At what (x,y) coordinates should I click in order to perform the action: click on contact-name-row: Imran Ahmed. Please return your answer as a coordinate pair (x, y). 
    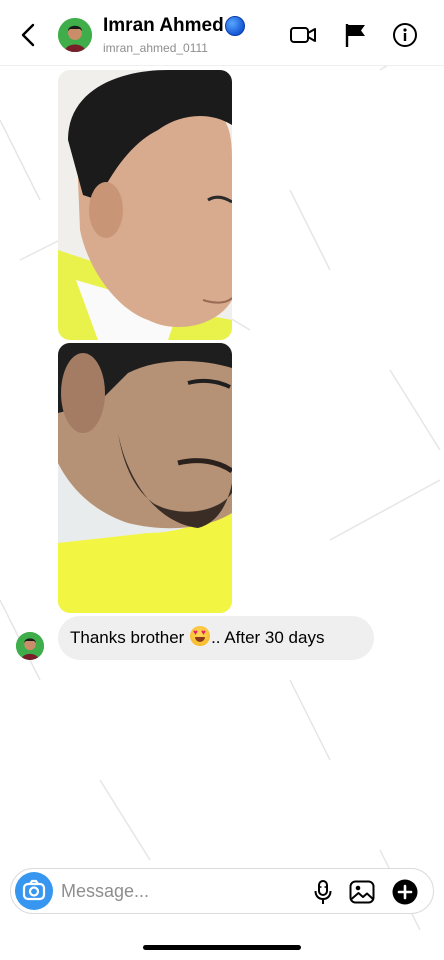
    Looking at the image, I should click on (174, 27).